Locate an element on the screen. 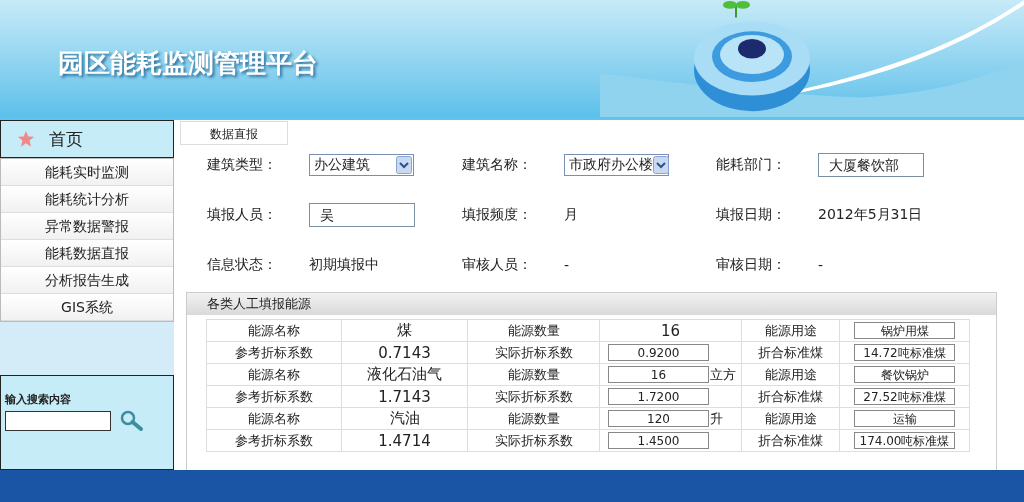 The height and width of the screenshot is (502, 1024). app-title: 园区能耗监测管理平台 is located at coordinates (188, 63).